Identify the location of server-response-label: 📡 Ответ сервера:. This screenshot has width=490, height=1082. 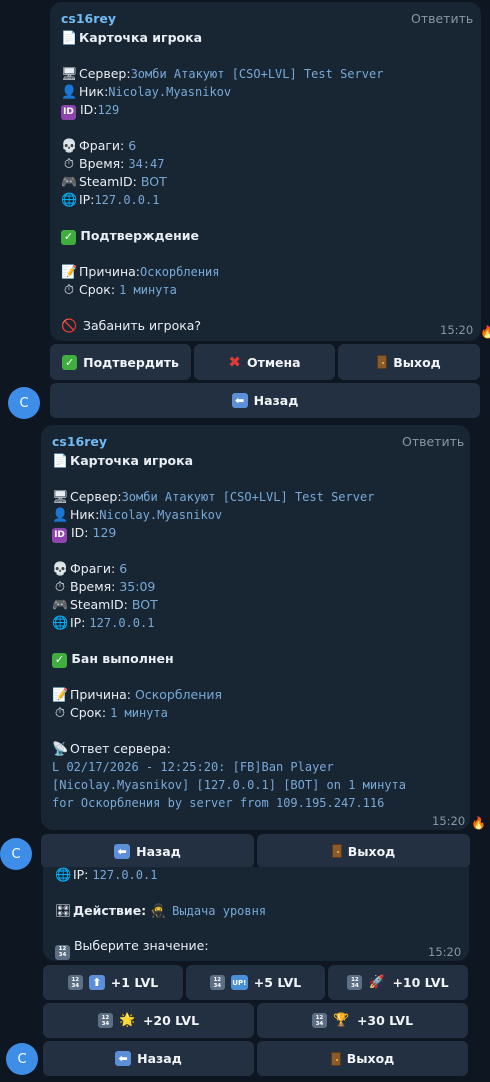
(111, 749).